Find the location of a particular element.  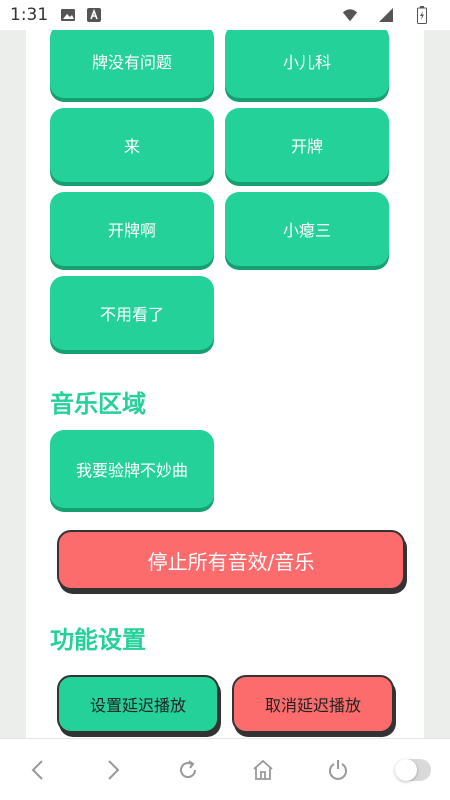

stop-all-button: 停止所有音效/音乐 is located at coordinates (231, 560).